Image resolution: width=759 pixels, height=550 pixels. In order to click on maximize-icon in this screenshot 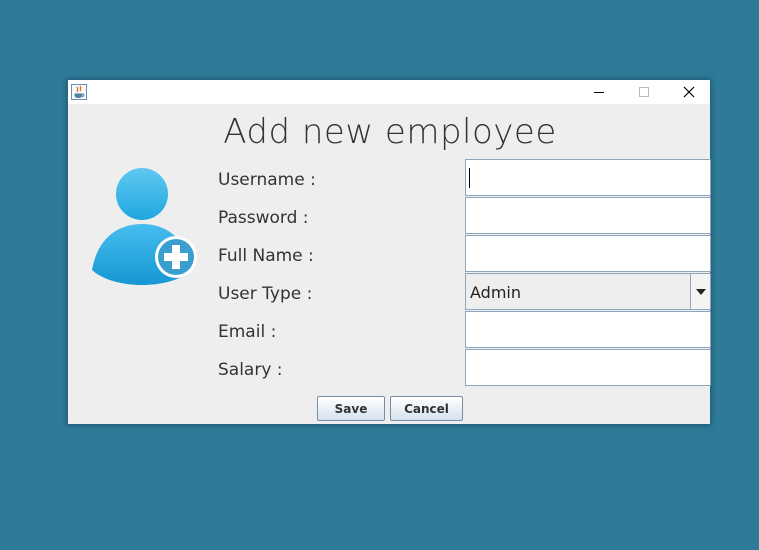, I will do `click(643, 92)`.